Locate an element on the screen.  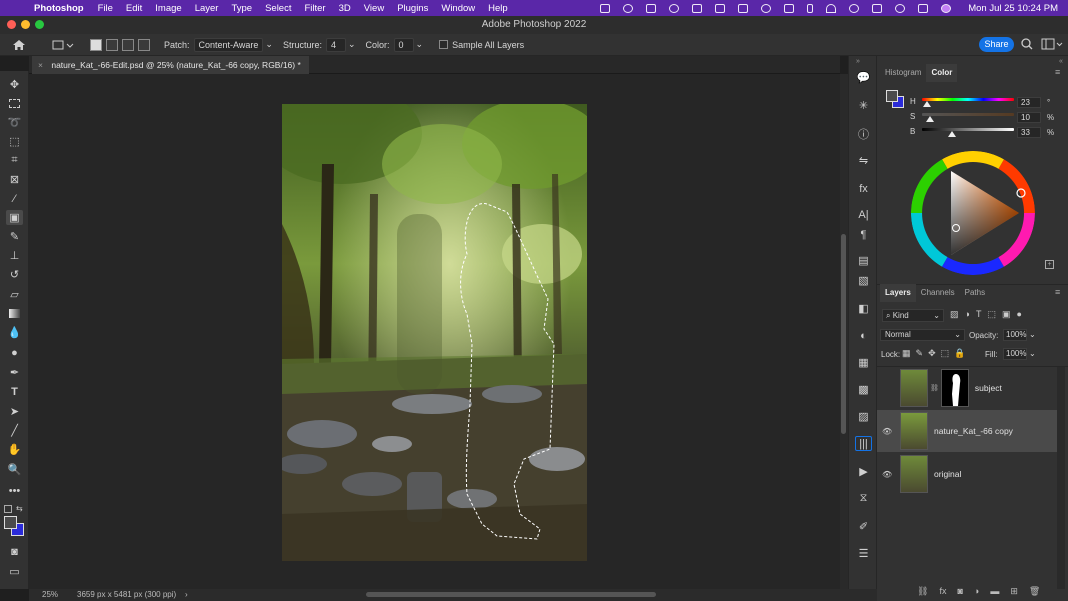
workspace-button is located at coordinates (1052, 45).